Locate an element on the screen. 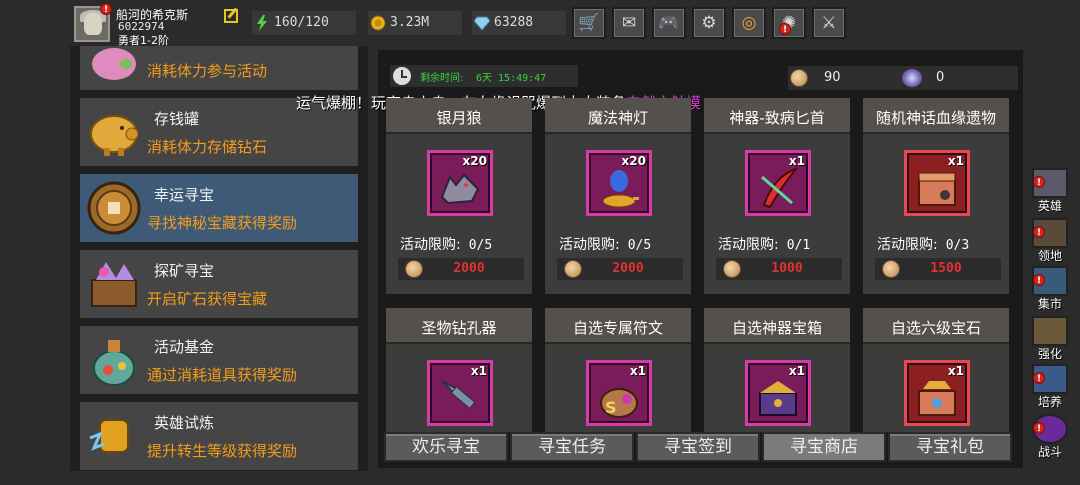  diamond-icon is located at coordinates (482, 23).